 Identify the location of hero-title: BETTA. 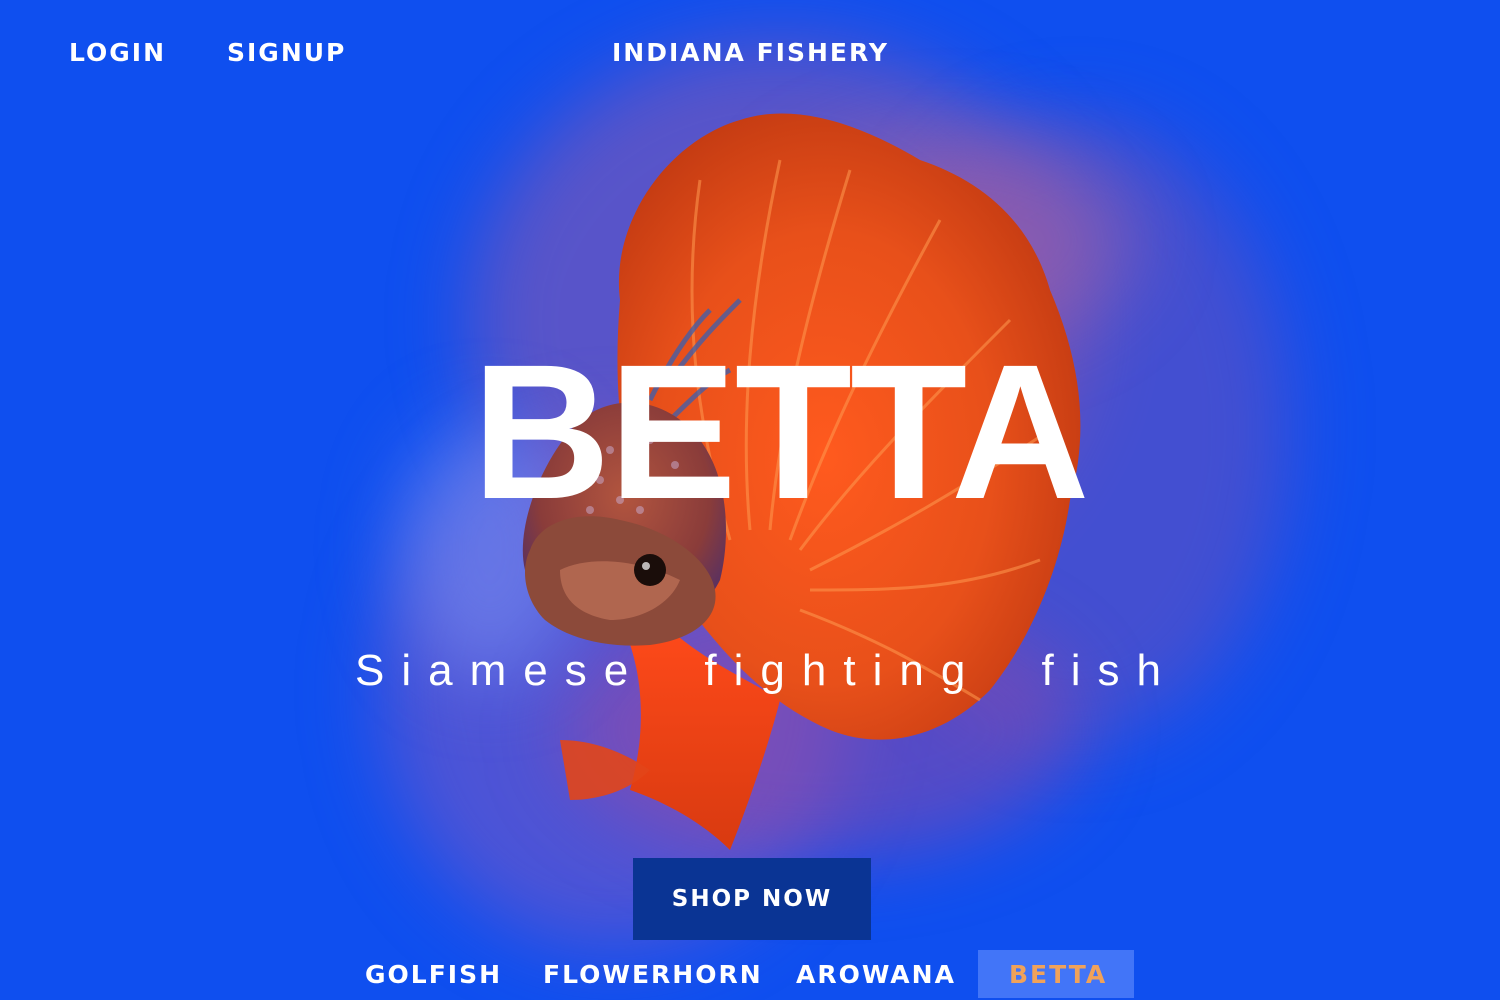
(781, 431).